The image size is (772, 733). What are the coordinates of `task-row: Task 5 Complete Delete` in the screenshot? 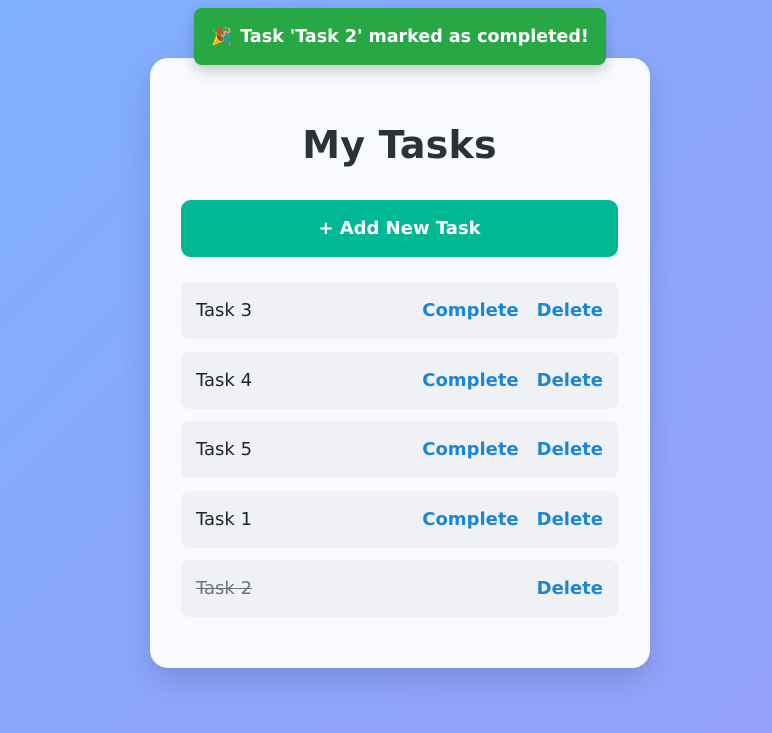 It's located at (399, 450).